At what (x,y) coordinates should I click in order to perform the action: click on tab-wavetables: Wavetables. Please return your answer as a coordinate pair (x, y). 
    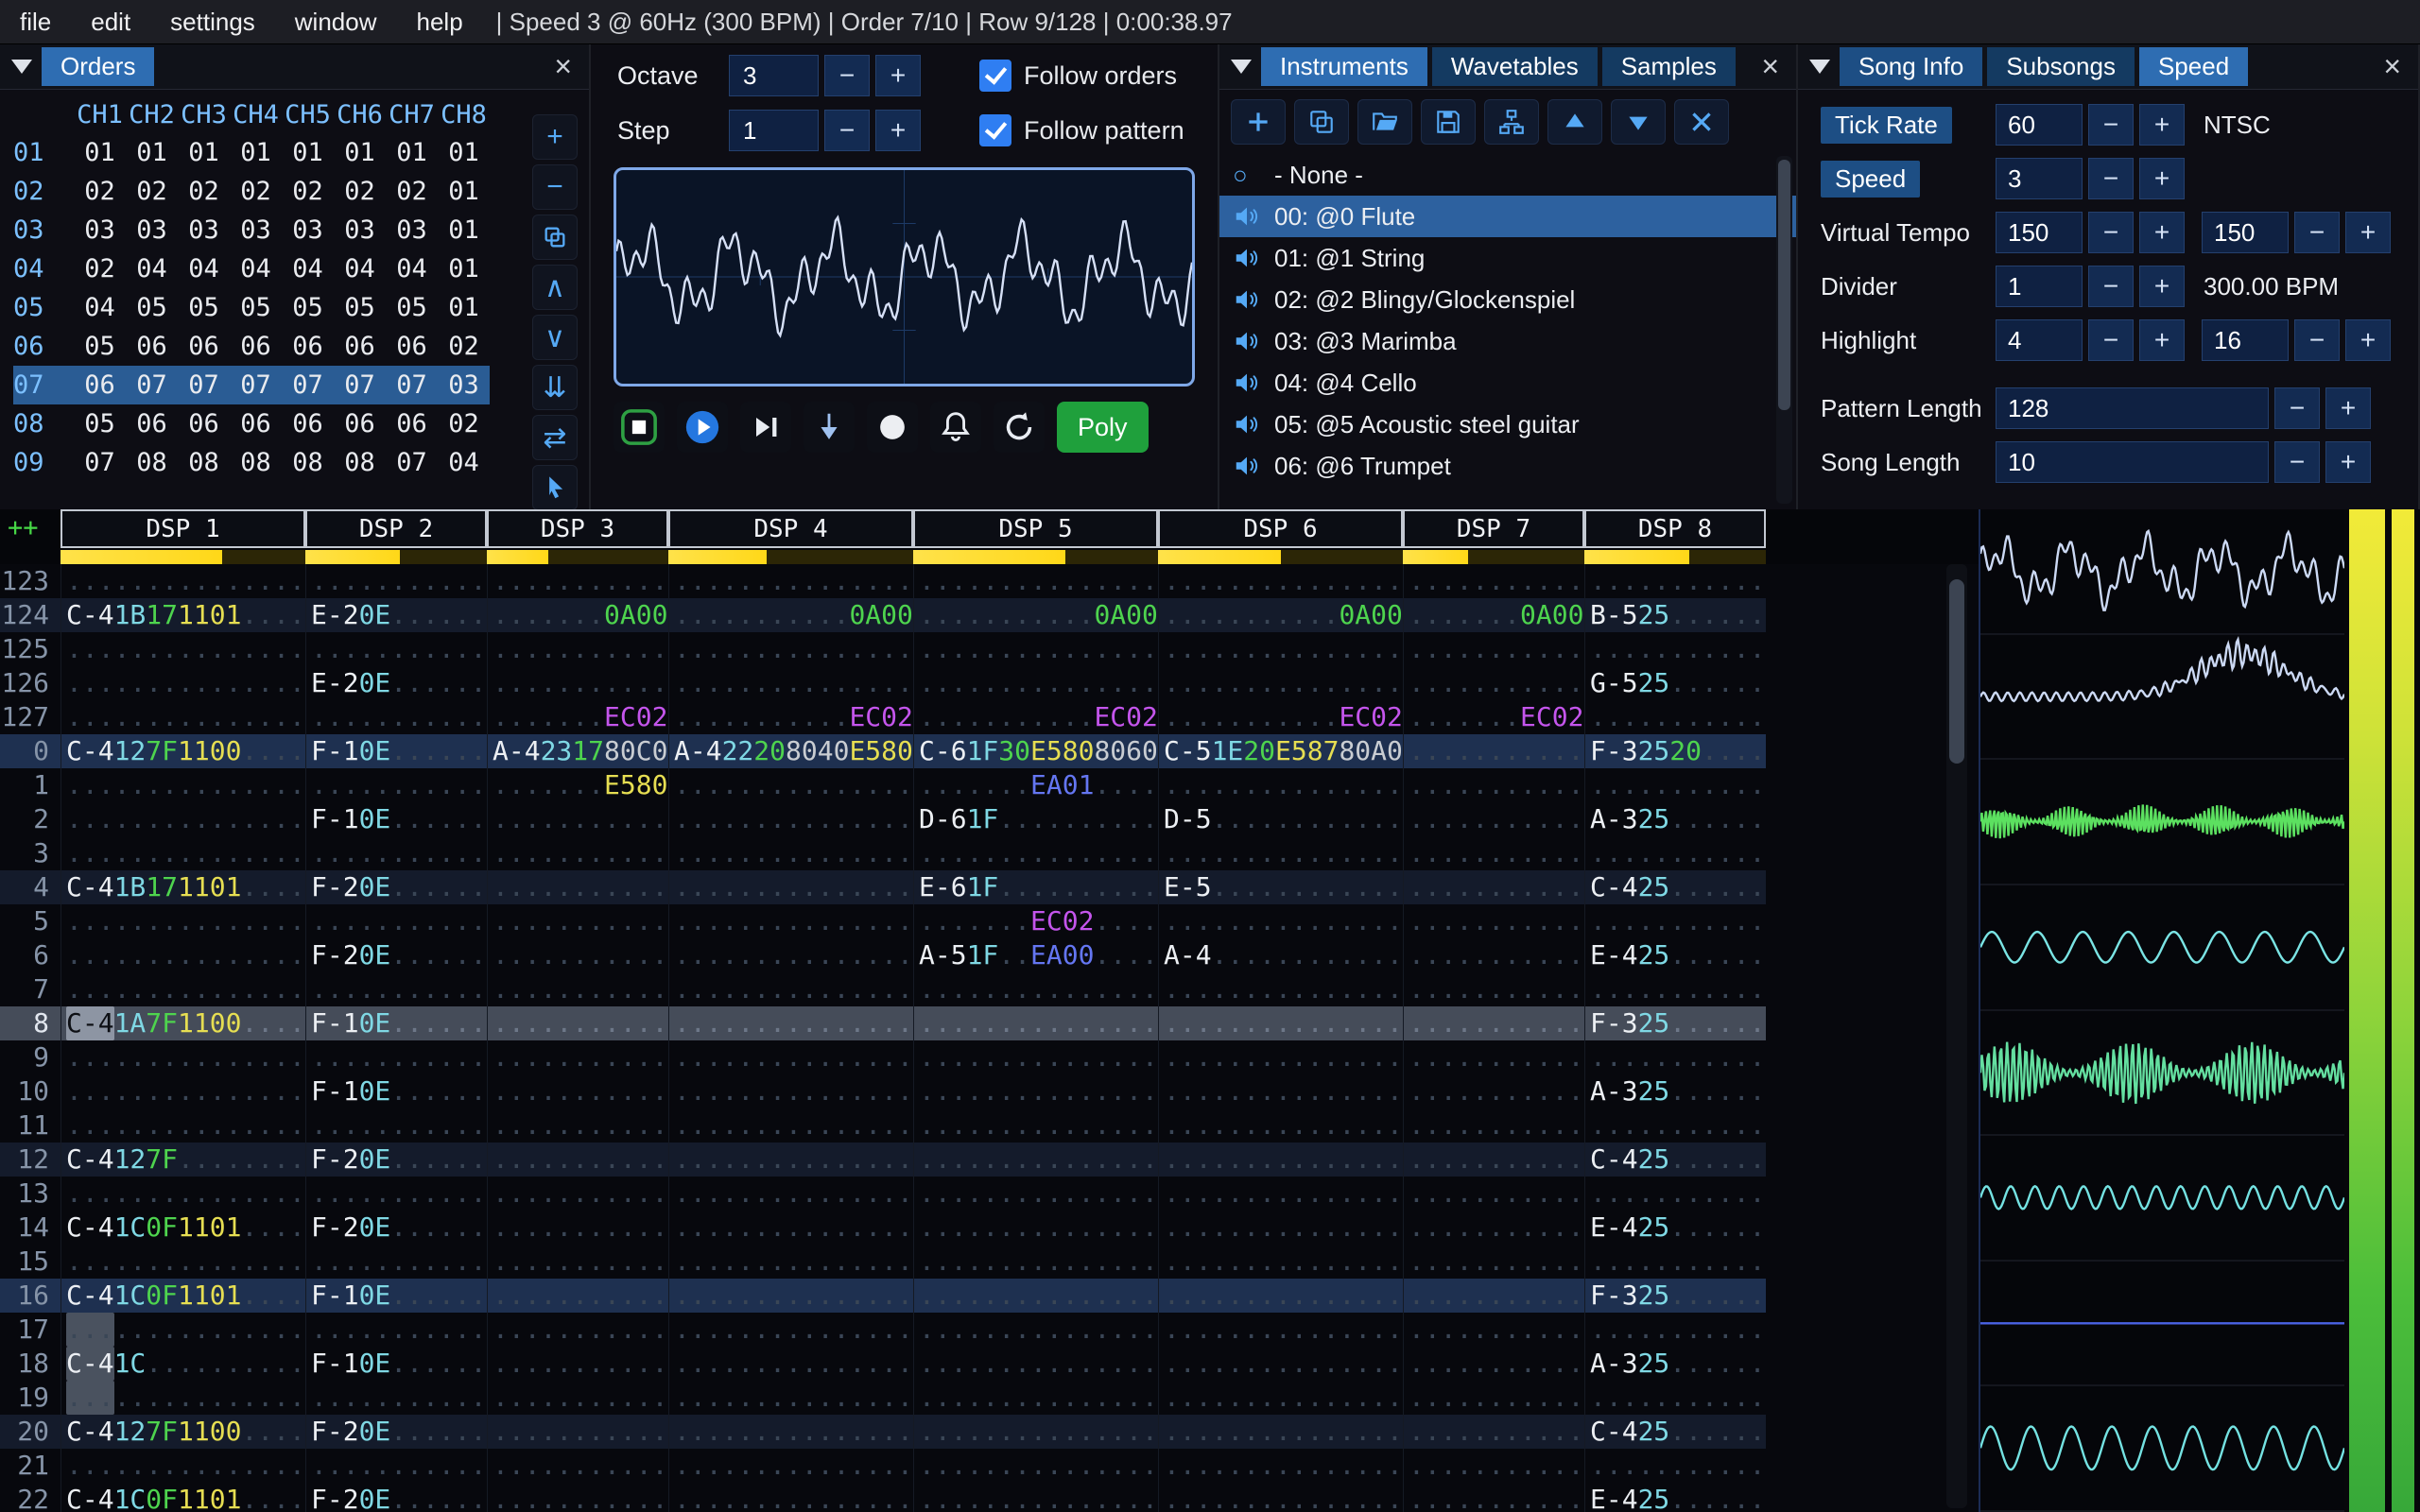
    Looking at the image, I should click on (1514, 66).